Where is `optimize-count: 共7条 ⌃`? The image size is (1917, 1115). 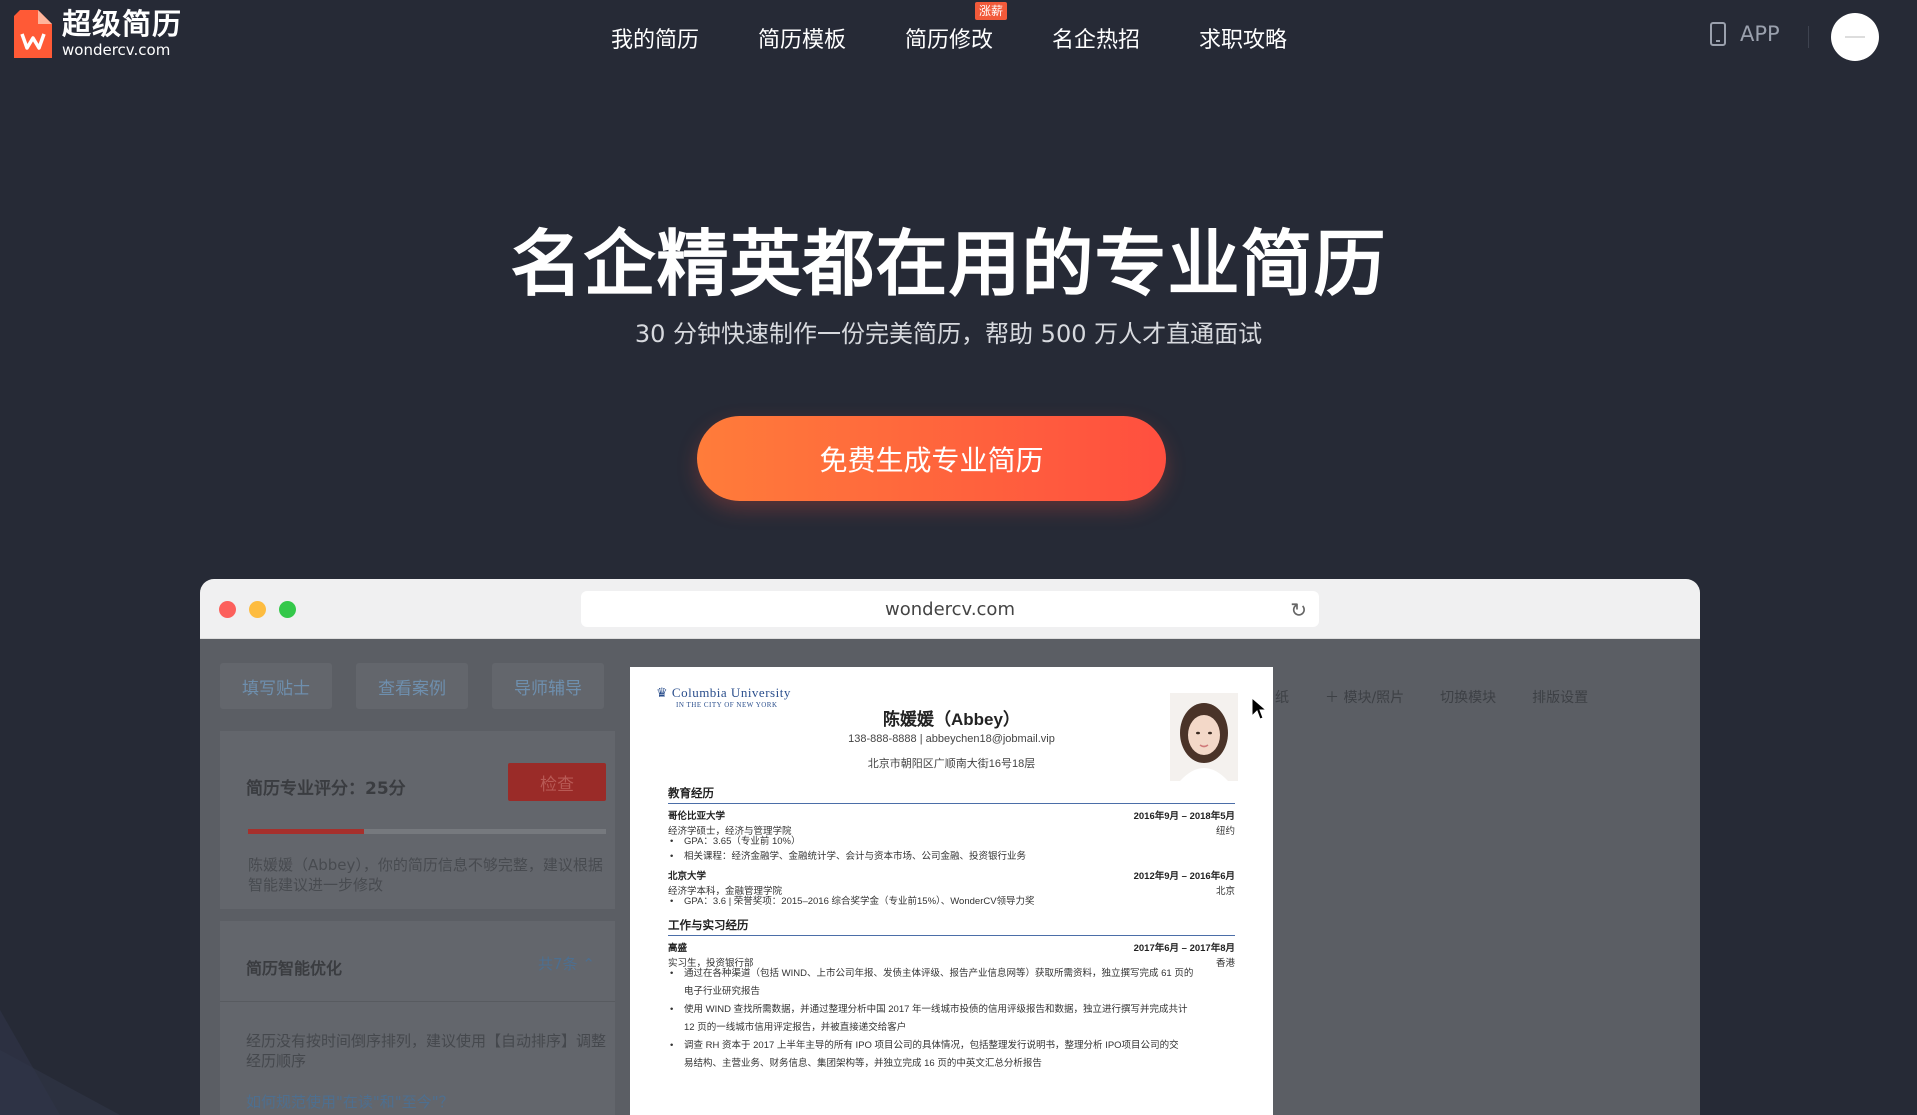 optimize-count: 共7条 ⌃ is located at coordinates (566, 964).